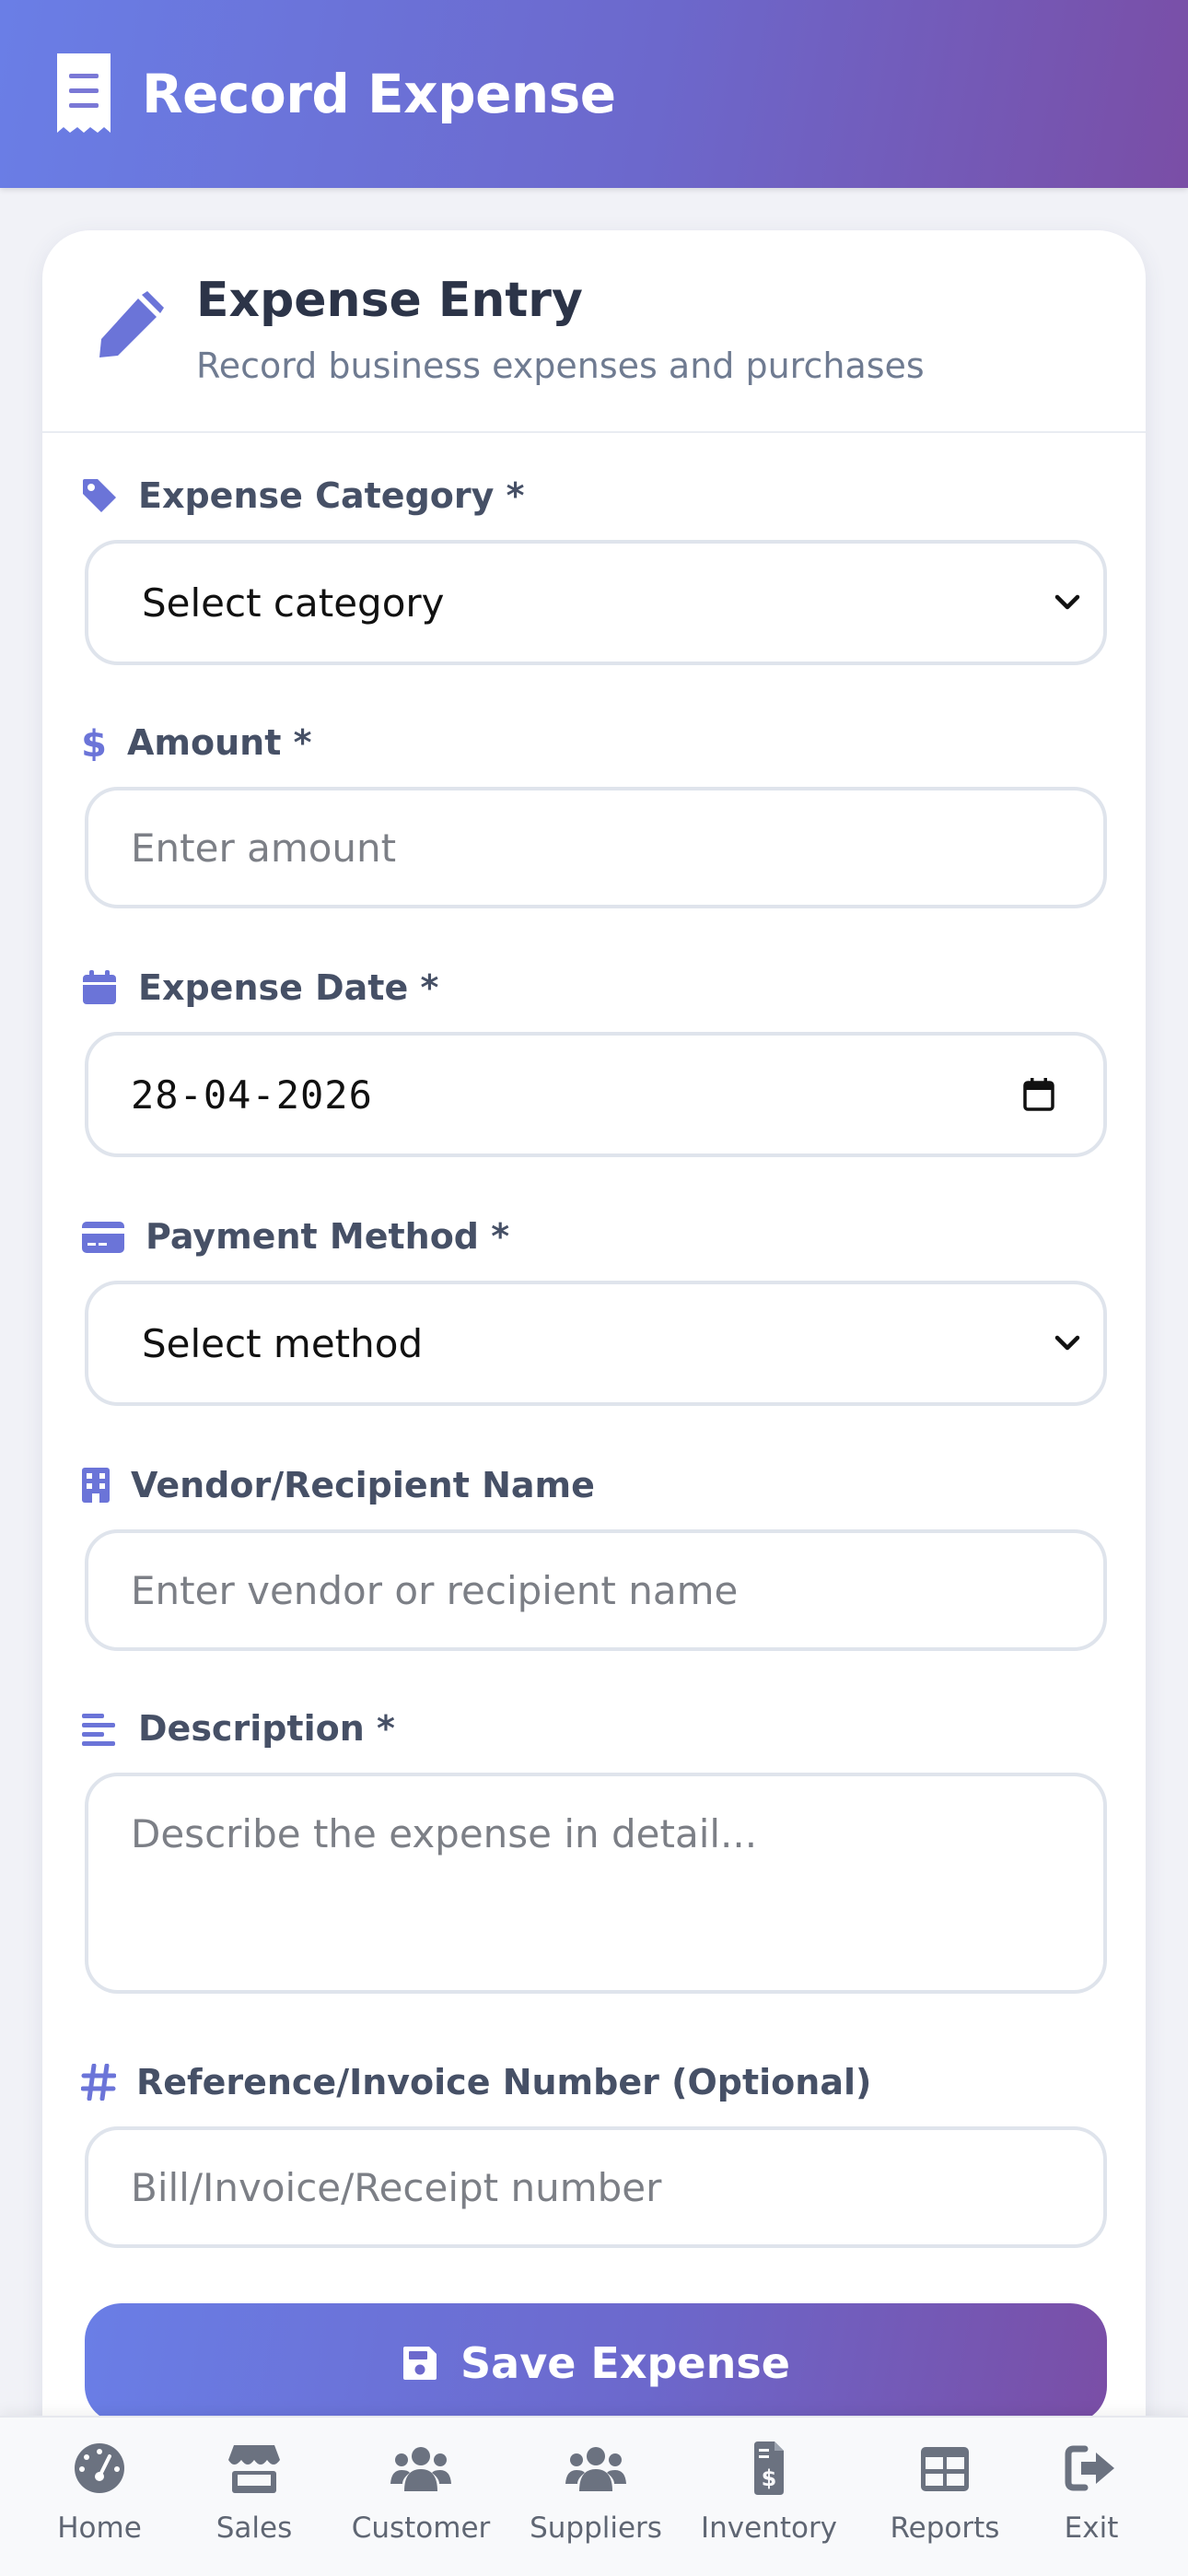 Image resolution: width=1188 pixels, height=2576 pixels. What do you see at coordinates (1038, 1094) in the screenshot?
I see `calendar-picker-icon` at bounding box center [1038, 1094].